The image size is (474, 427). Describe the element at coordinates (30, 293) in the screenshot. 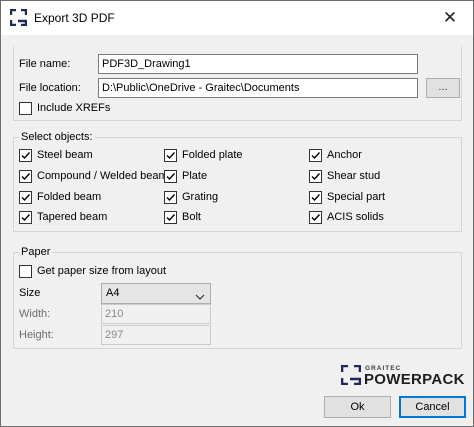

I see `size-label: Size` at that location.